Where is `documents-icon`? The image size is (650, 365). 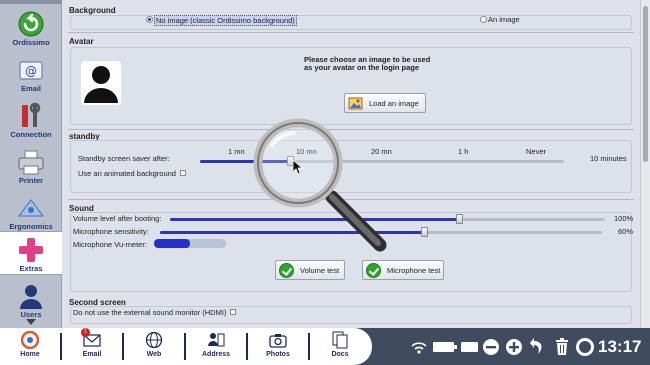
documents-icon is located at coordinates (340, 340).